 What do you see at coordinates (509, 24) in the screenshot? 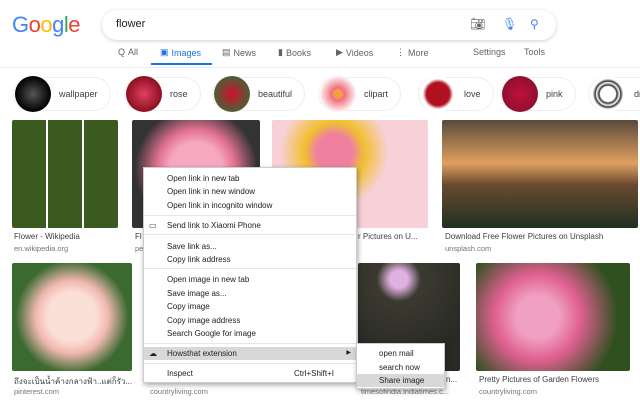
I see `microphone-icon: 🎙︎` at bounding box center [509, 24].